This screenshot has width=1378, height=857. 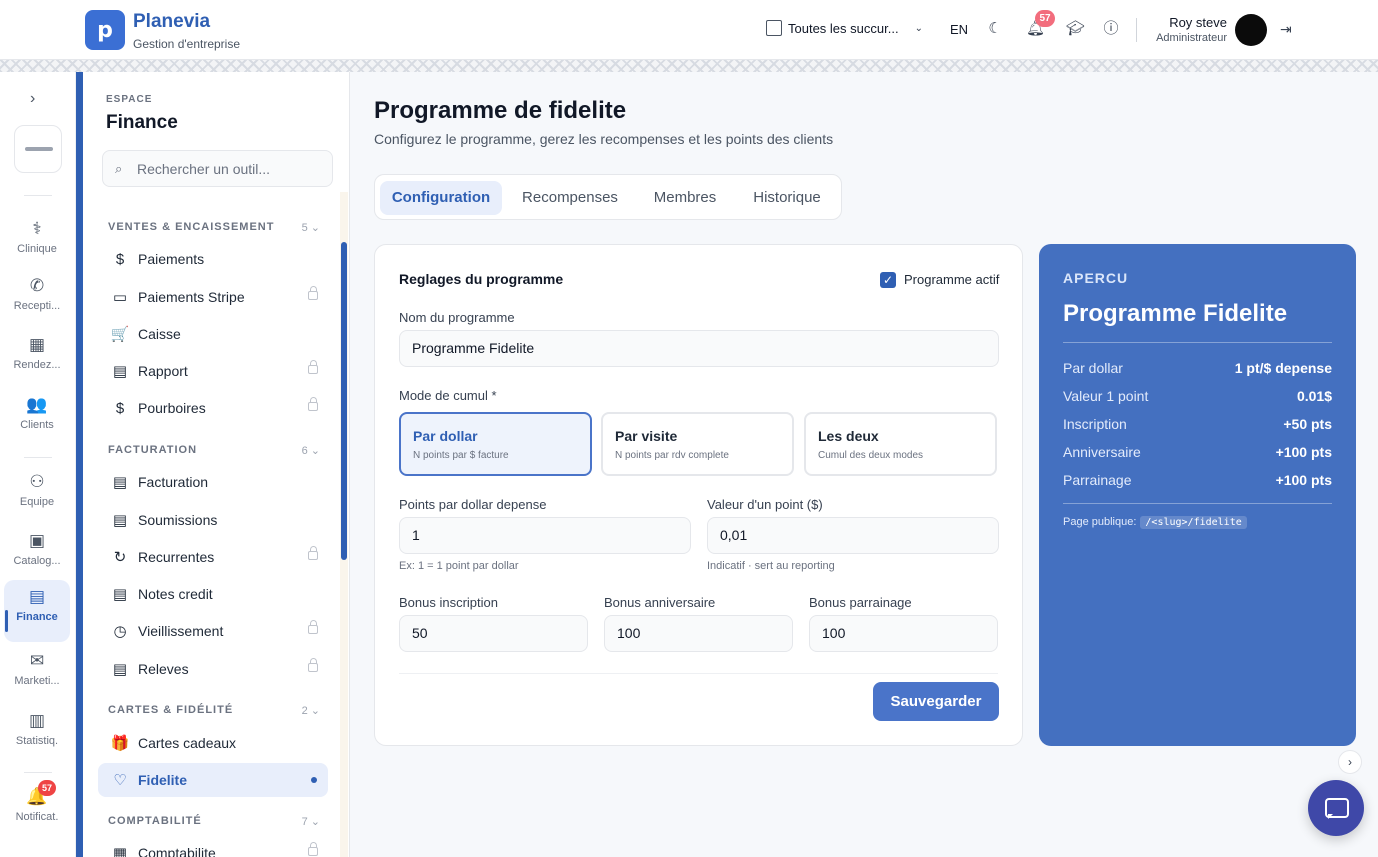 I want to click on chat-icon, so click(x=1336, y=808).